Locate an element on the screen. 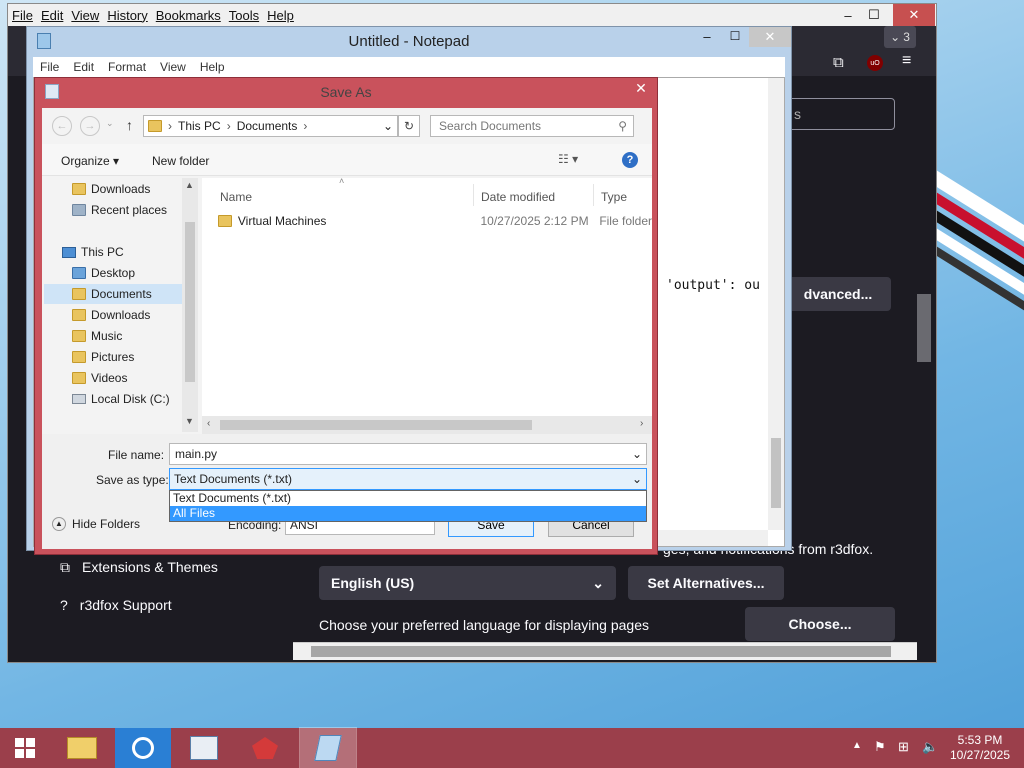  nav-scrollbar: ▲ ▼ is located at coordinates (190, 305).